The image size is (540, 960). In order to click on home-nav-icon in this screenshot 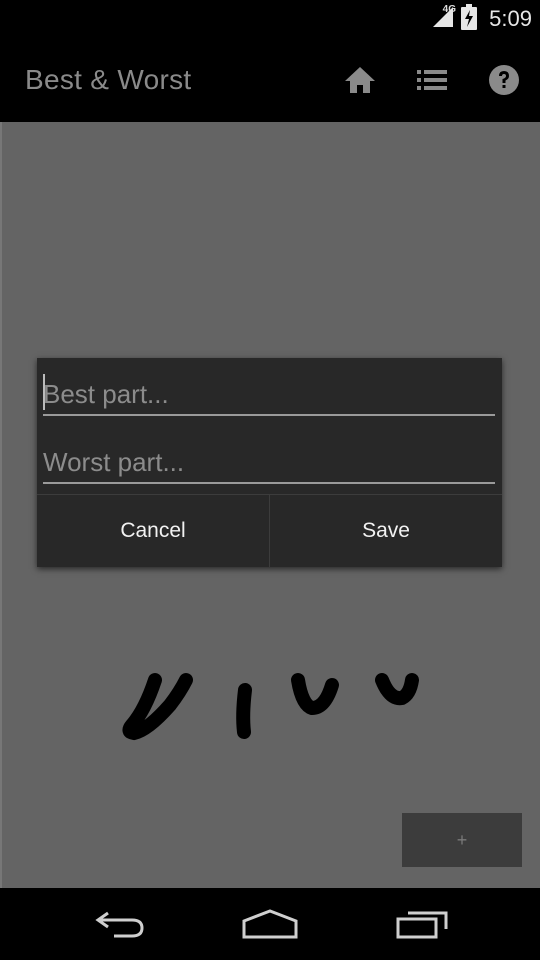, I will do `click(270, 924)`.